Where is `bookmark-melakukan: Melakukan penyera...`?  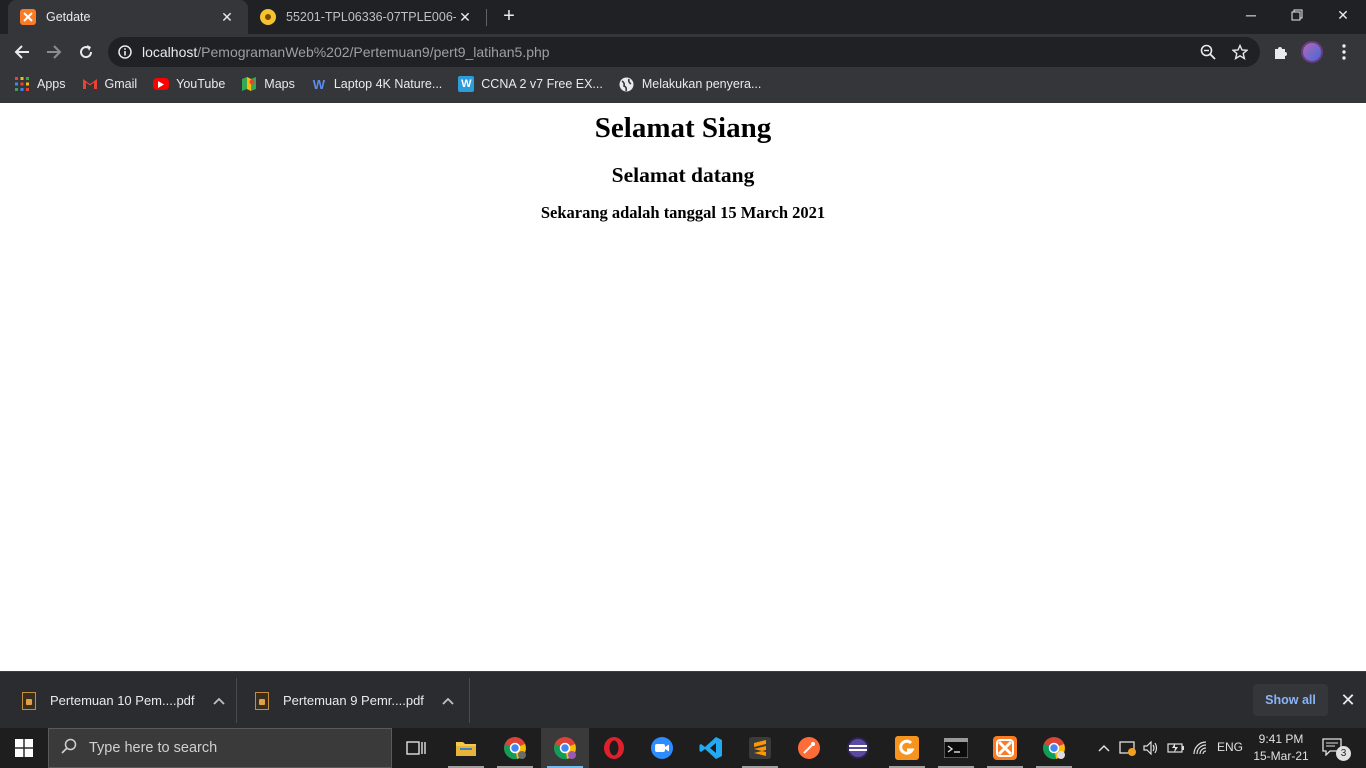
bookmark-melakukan: Melakukan penyera... is located at coordinates (690, 84).